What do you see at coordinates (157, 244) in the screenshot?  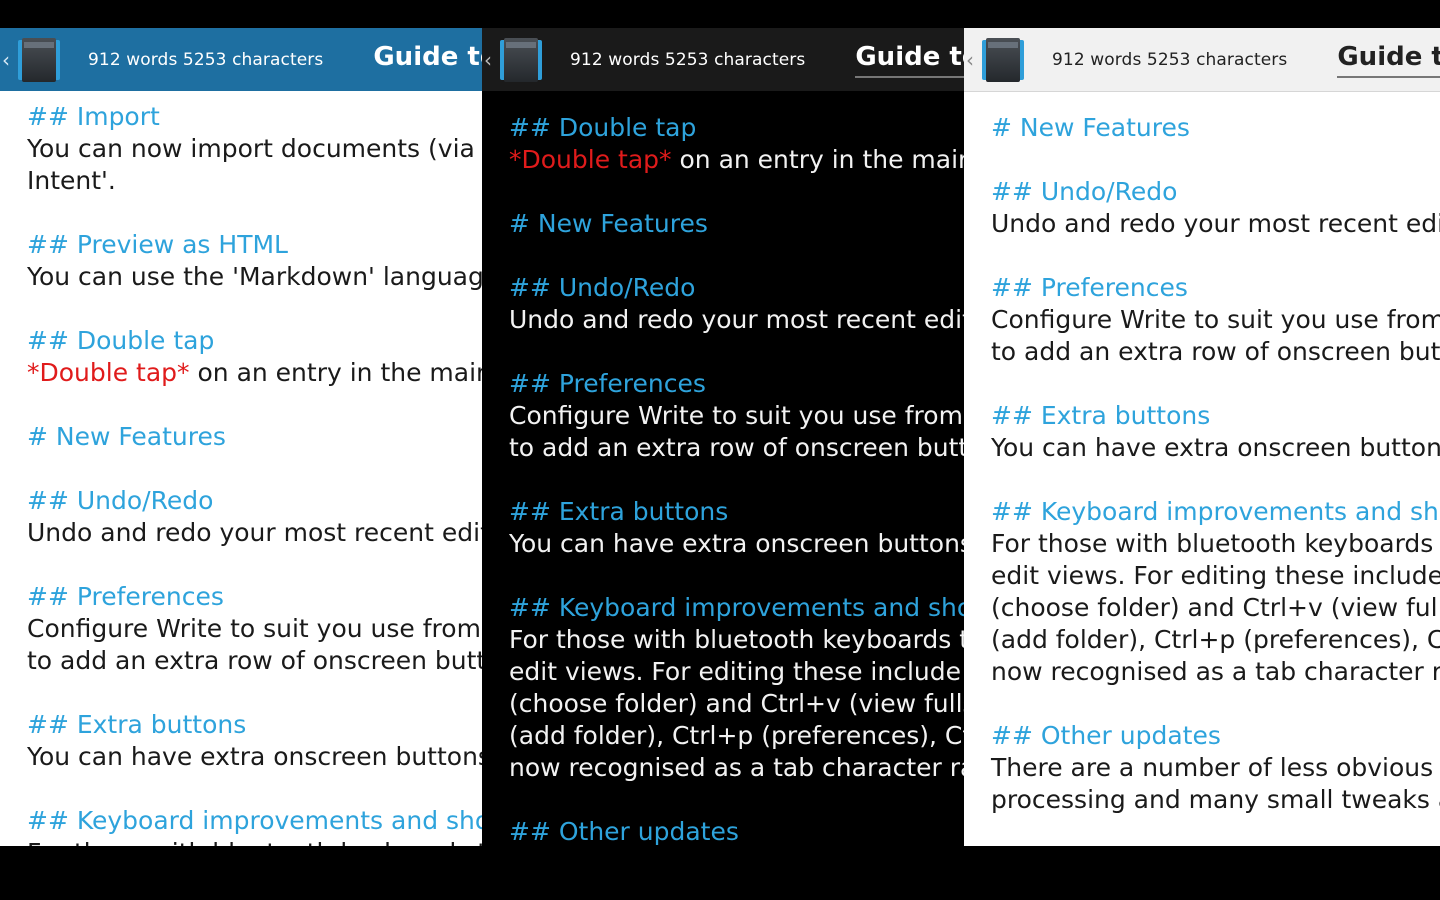 I see `markdown-heading-line: ## Preview as HTML` at bounding box center [157, 244].